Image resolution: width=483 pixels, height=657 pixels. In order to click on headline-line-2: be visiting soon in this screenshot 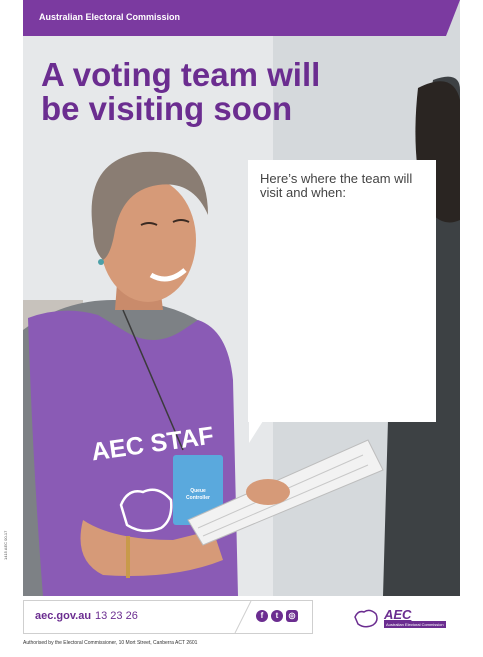, I will do `click(167, 108)`.